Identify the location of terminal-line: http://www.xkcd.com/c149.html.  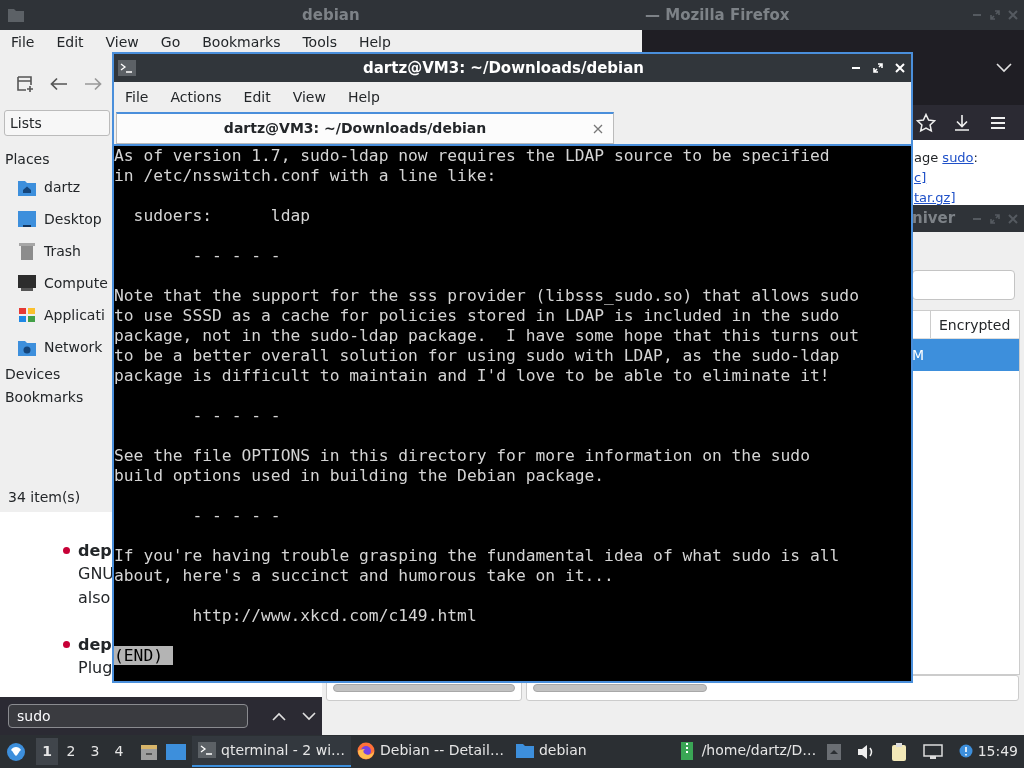
(334, 616).